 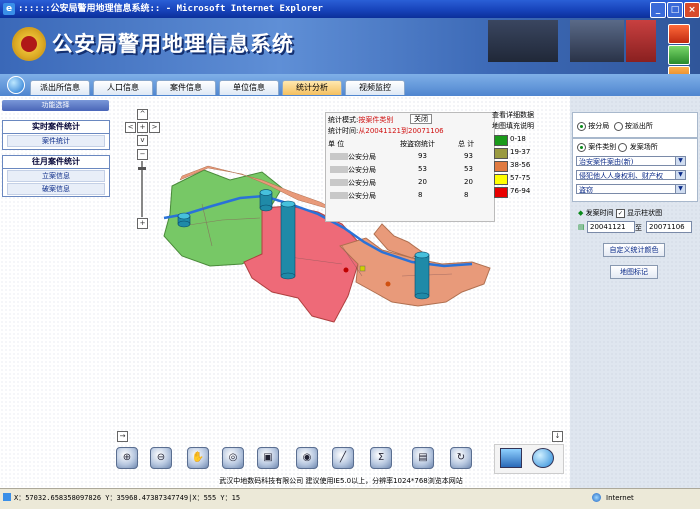 I want to click on refresh-icon: ↻, so click(x=461, y=458).